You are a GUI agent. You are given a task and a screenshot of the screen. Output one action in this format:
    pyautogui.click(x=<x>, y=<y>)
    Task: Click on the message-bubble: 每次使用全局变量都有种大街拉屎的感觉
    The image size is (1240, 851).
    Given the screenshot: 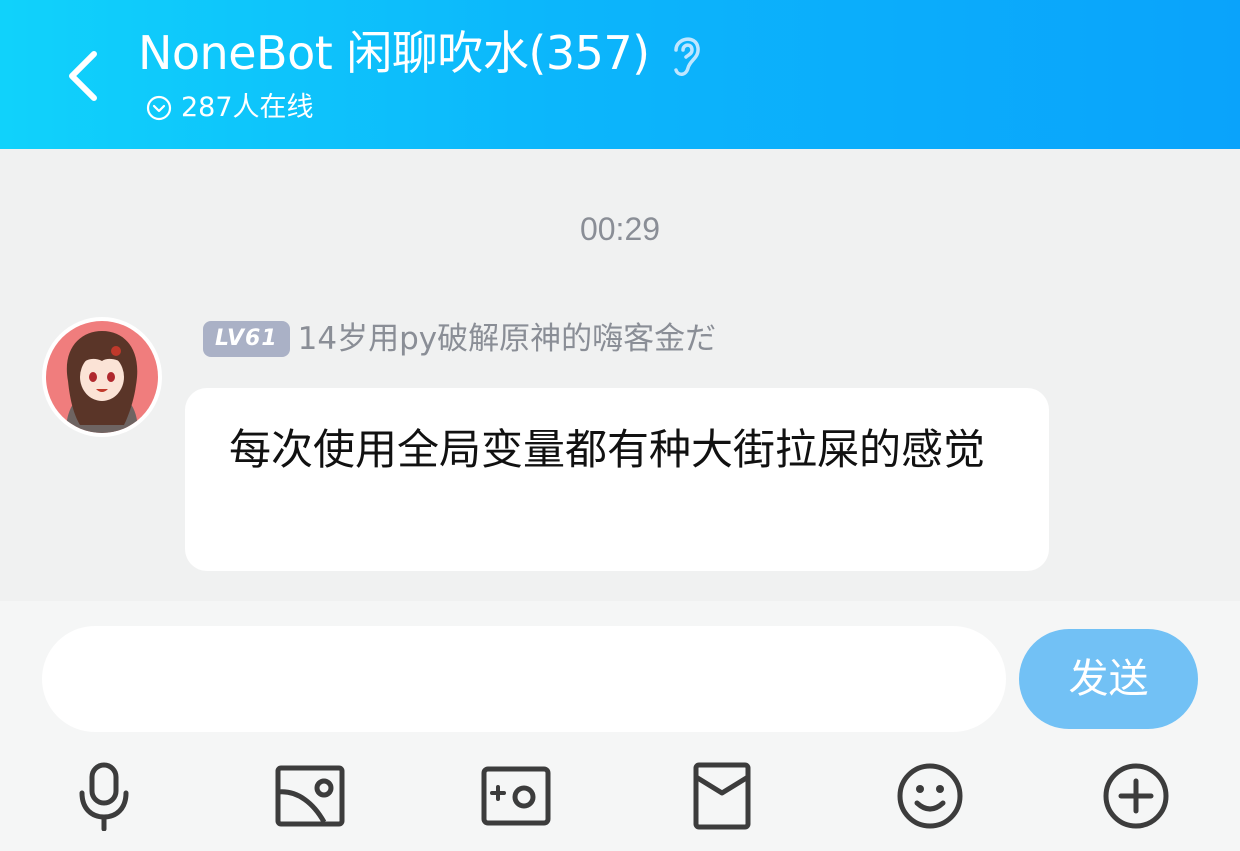 What is the action you would take?
    pyautogui.click(x=617, y=479)
    